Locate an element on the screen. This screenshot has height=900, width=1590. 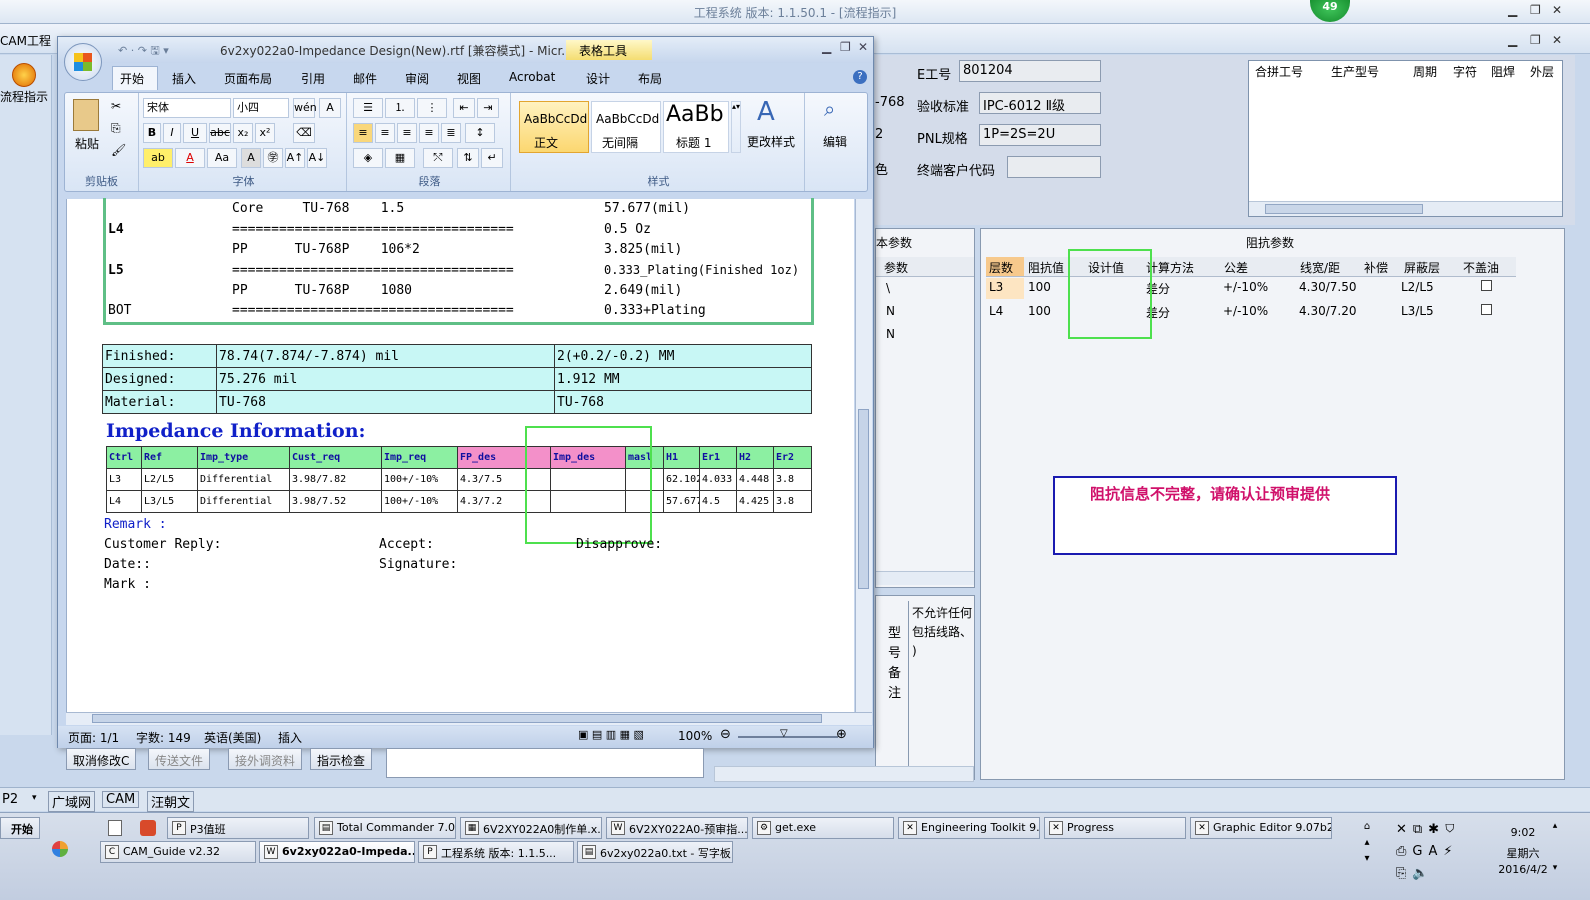
zoom-level: 100% is located at coordinates (695, 736).